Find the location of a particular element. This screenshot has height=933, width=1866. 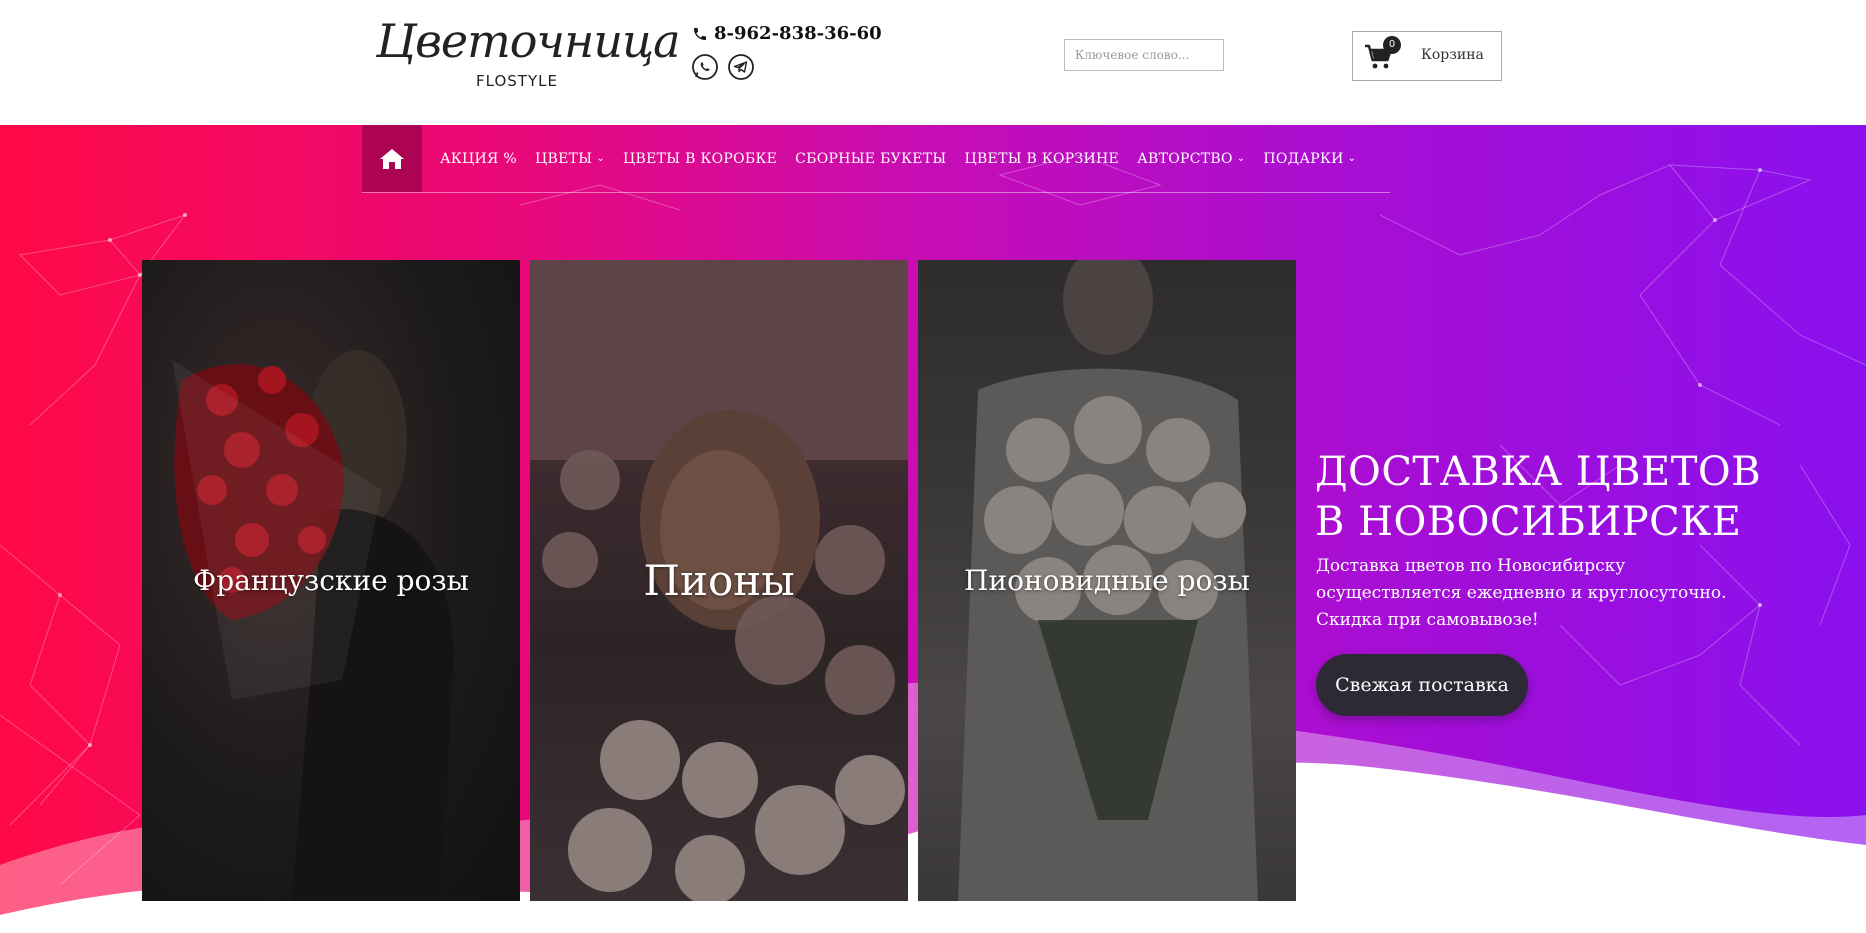

nav-home-button is located at coordinates (392, 158).